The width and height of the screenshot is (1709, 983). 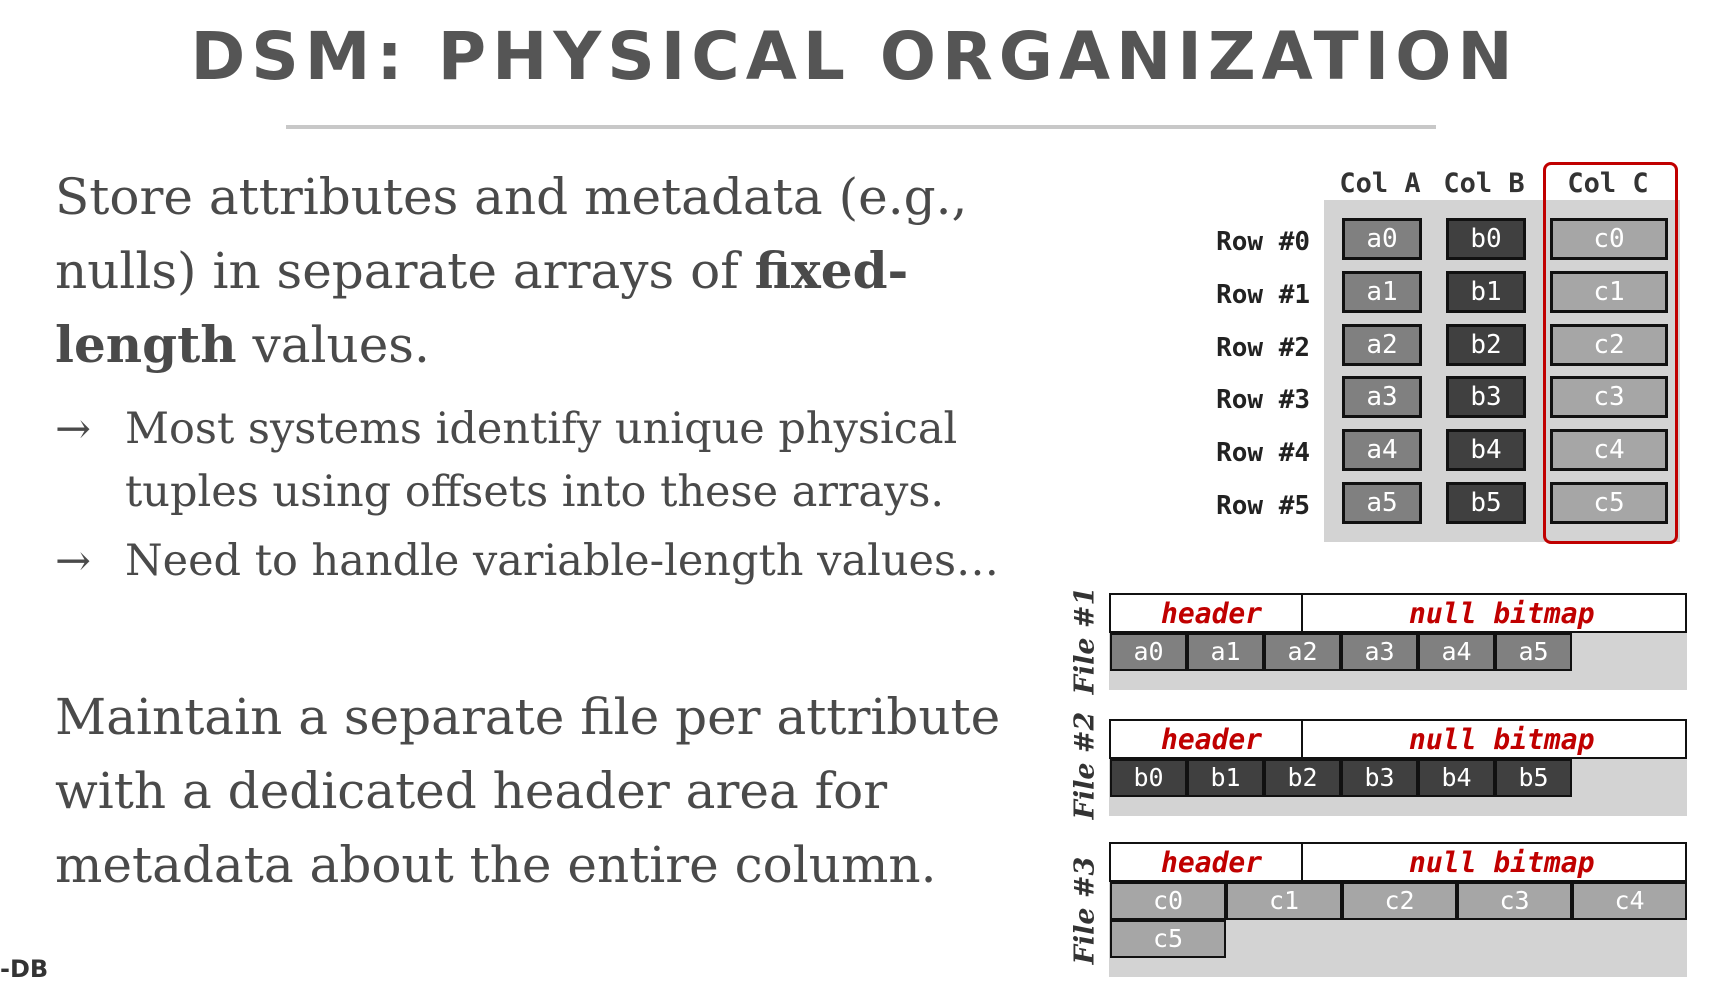 I want to click on file-cell: a4, so click(x=1456, y=652).